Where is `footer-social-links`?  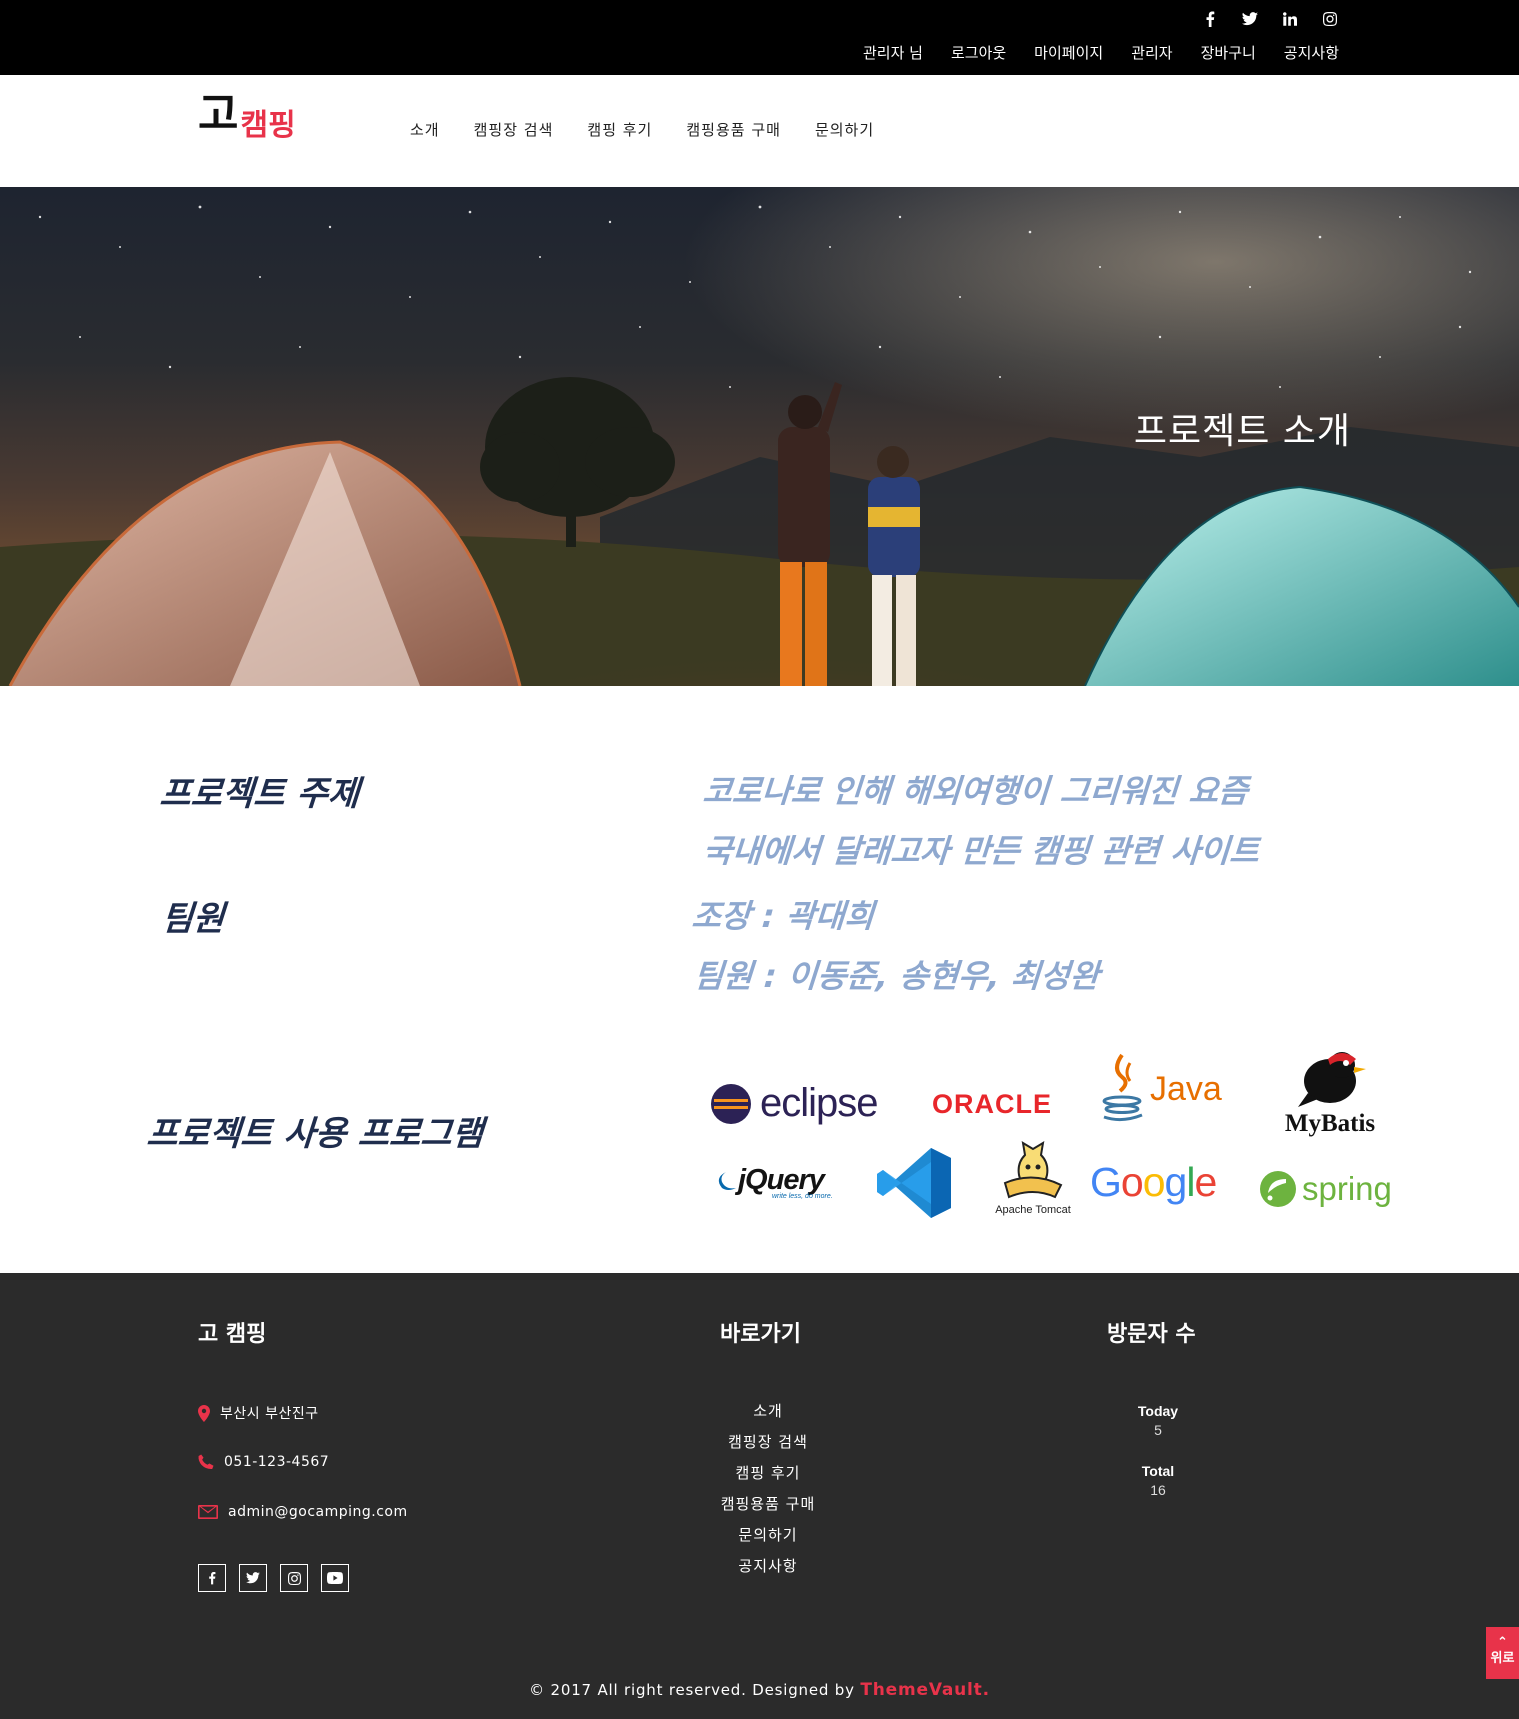 footer-social-links is located at coordinates (273, 1578).